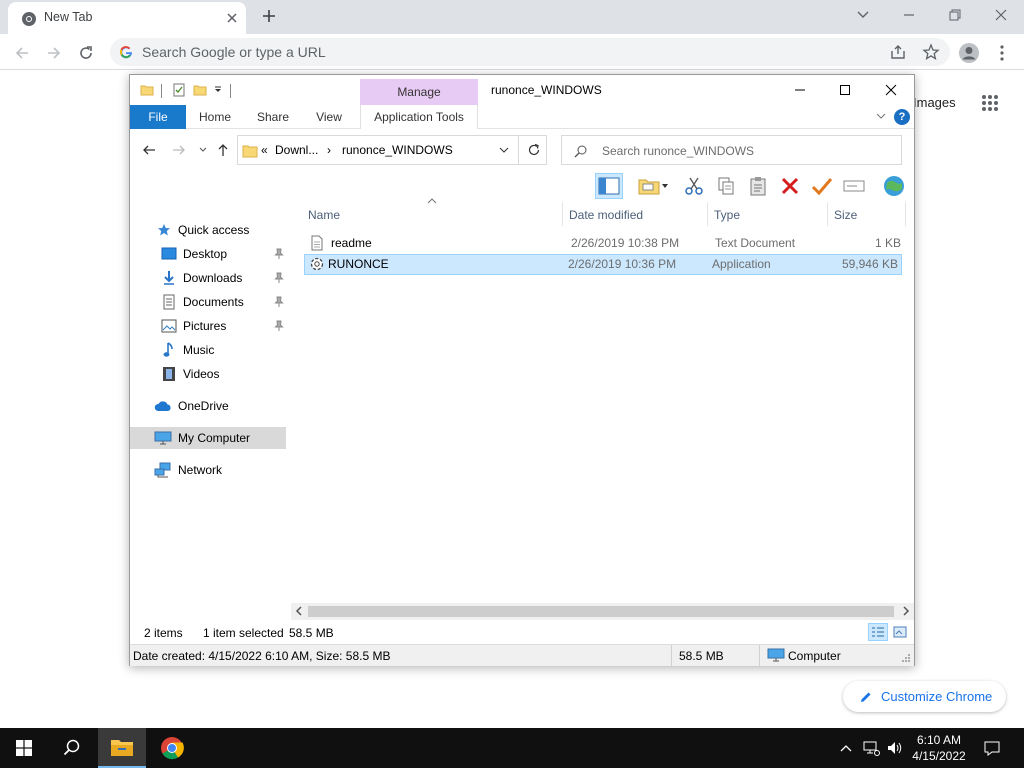  I want to click on customize-qat-dropdown-icon, so click(218, 90).